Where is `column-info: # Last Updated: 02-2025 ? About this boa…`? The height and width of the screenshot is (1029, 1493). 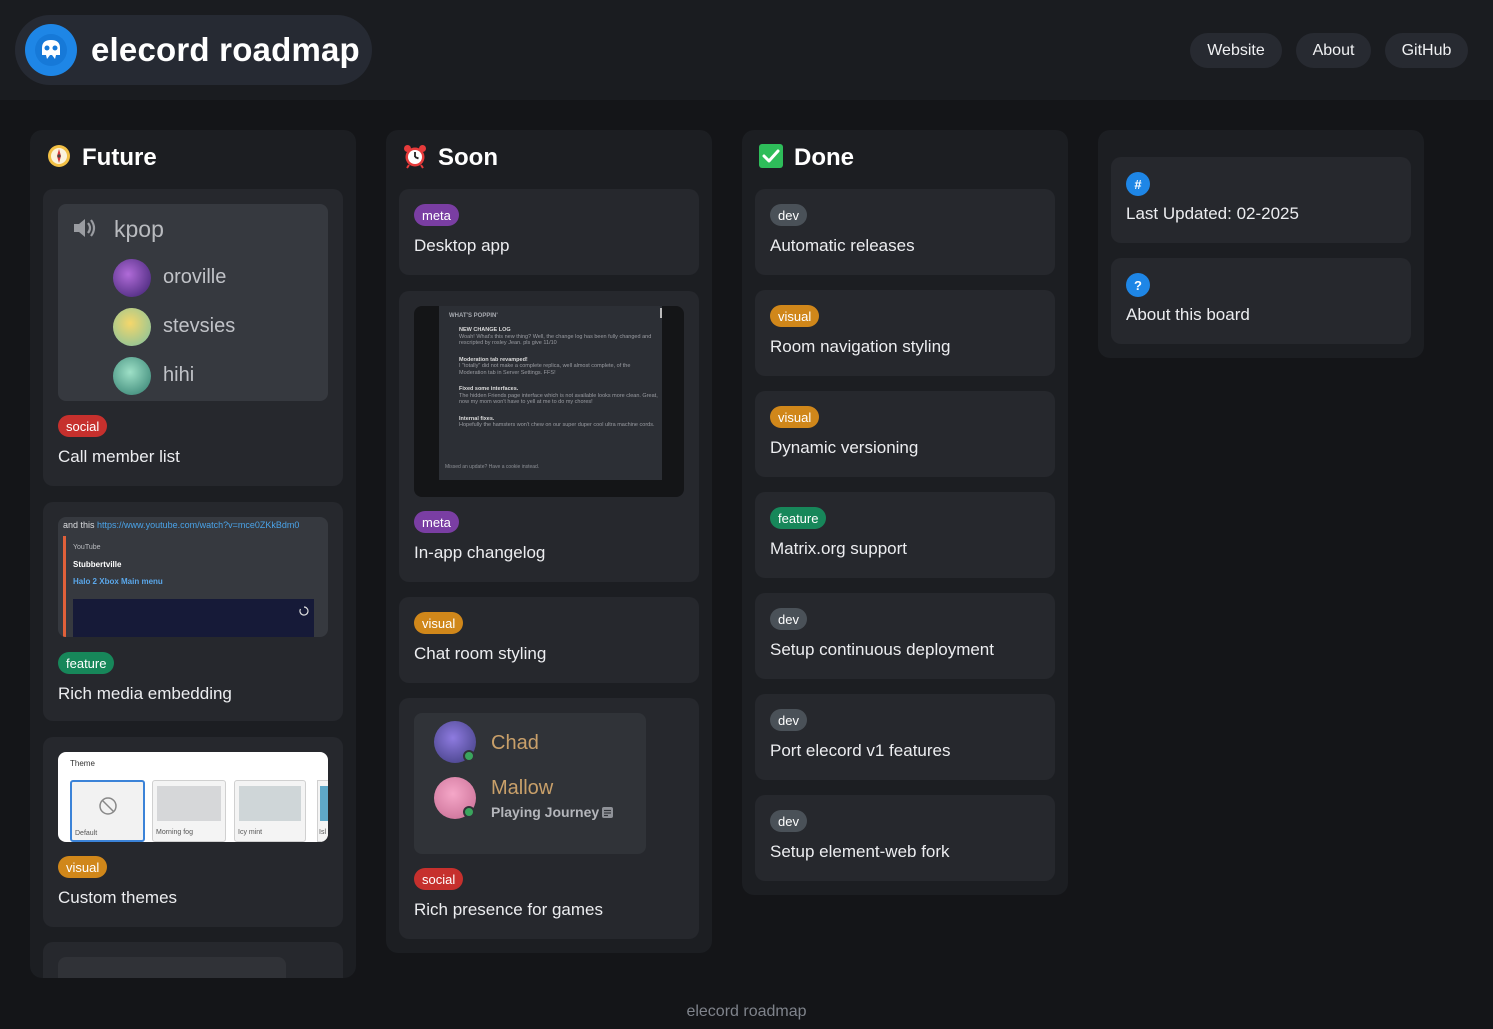
column-info: # Last Updated: 02-2025 ? About this boa… is located at coordinates (1261, 244).